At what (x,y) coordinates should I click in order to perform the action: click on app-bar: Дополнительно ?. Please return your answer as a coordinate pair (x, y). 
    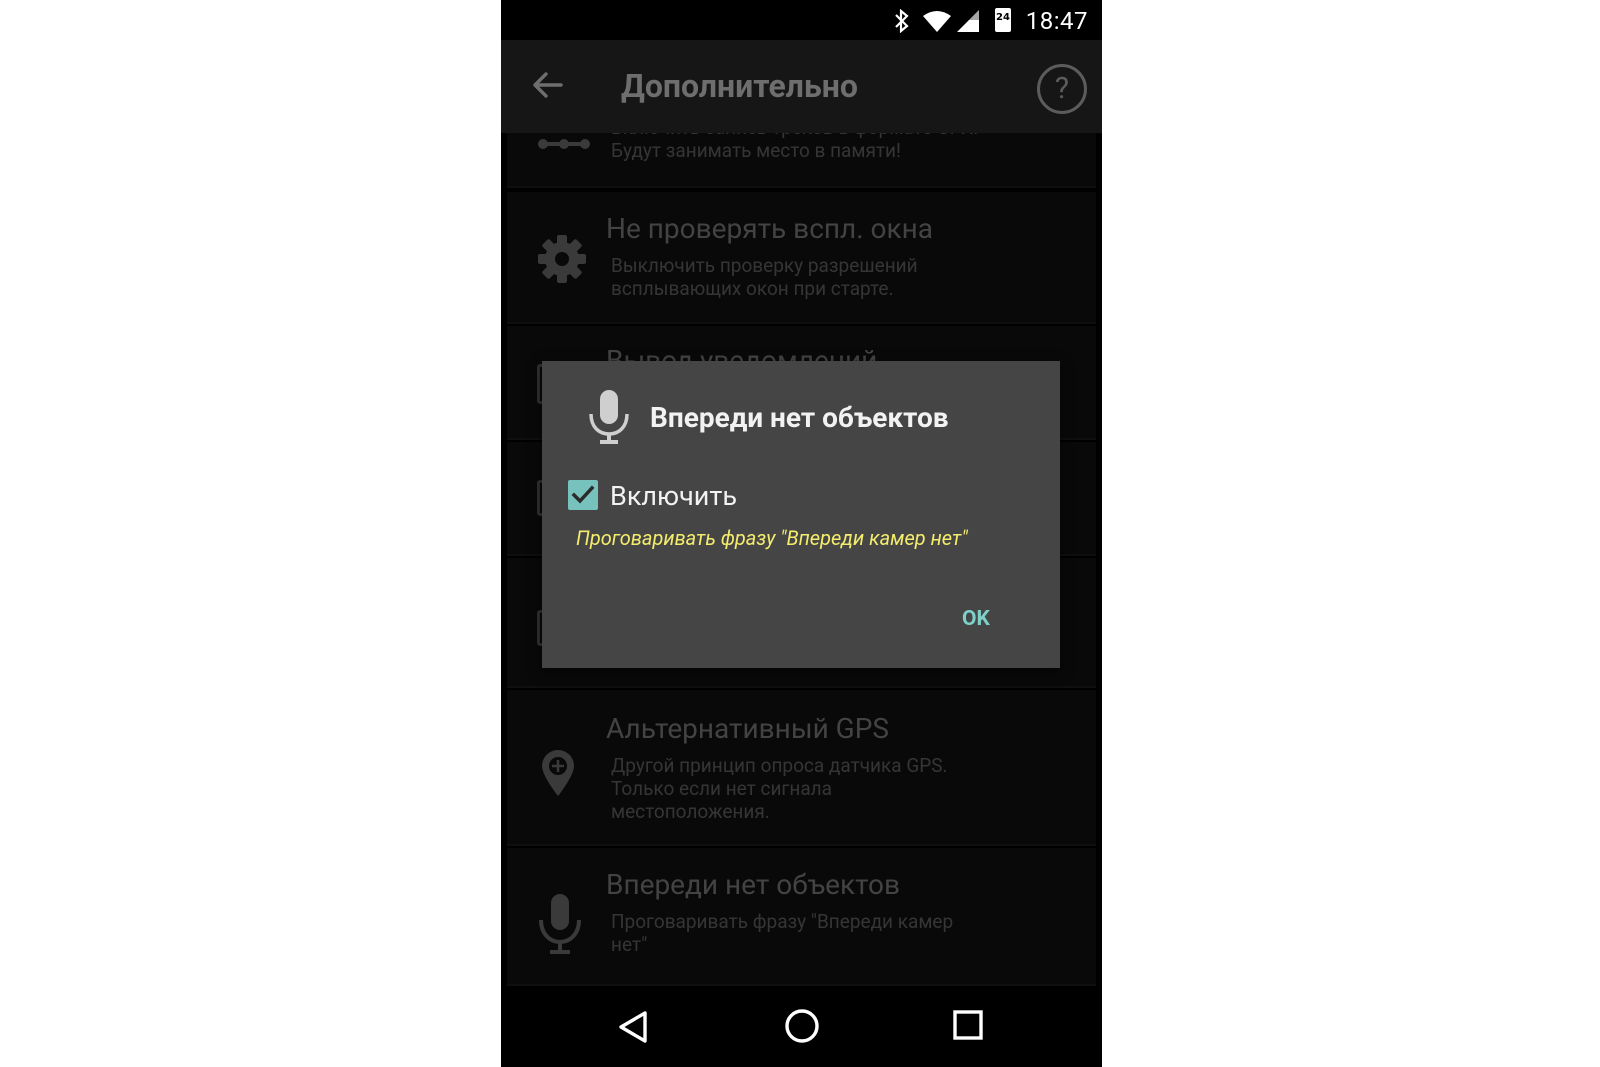
    Looking at the image, I should click on (801, 86).